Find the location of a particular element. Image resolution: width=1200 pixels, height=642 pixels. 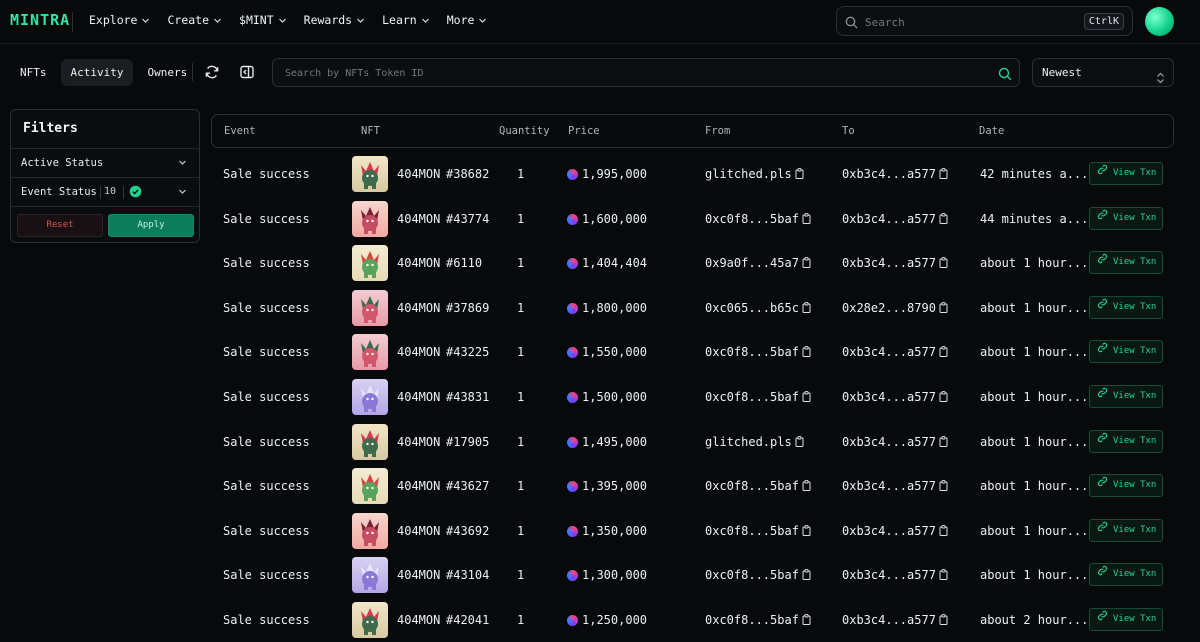

nav-item-learn: Learn is located at coordinates (406, 20).